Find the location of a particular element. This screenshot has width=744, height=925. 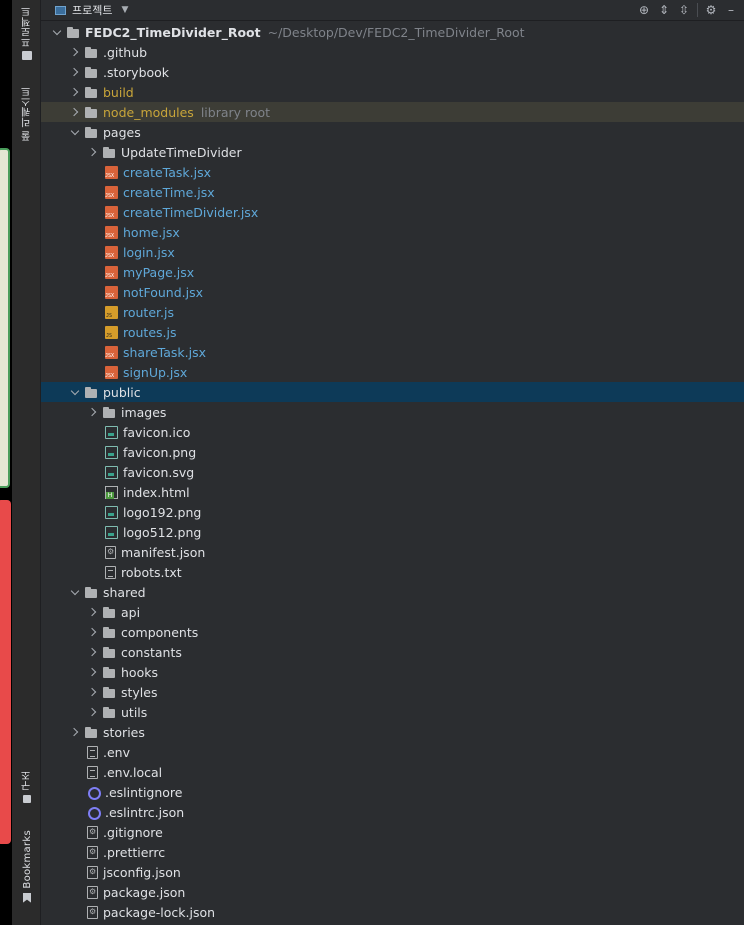

tab-structure: 구조 is located at coordinates (27, 786).